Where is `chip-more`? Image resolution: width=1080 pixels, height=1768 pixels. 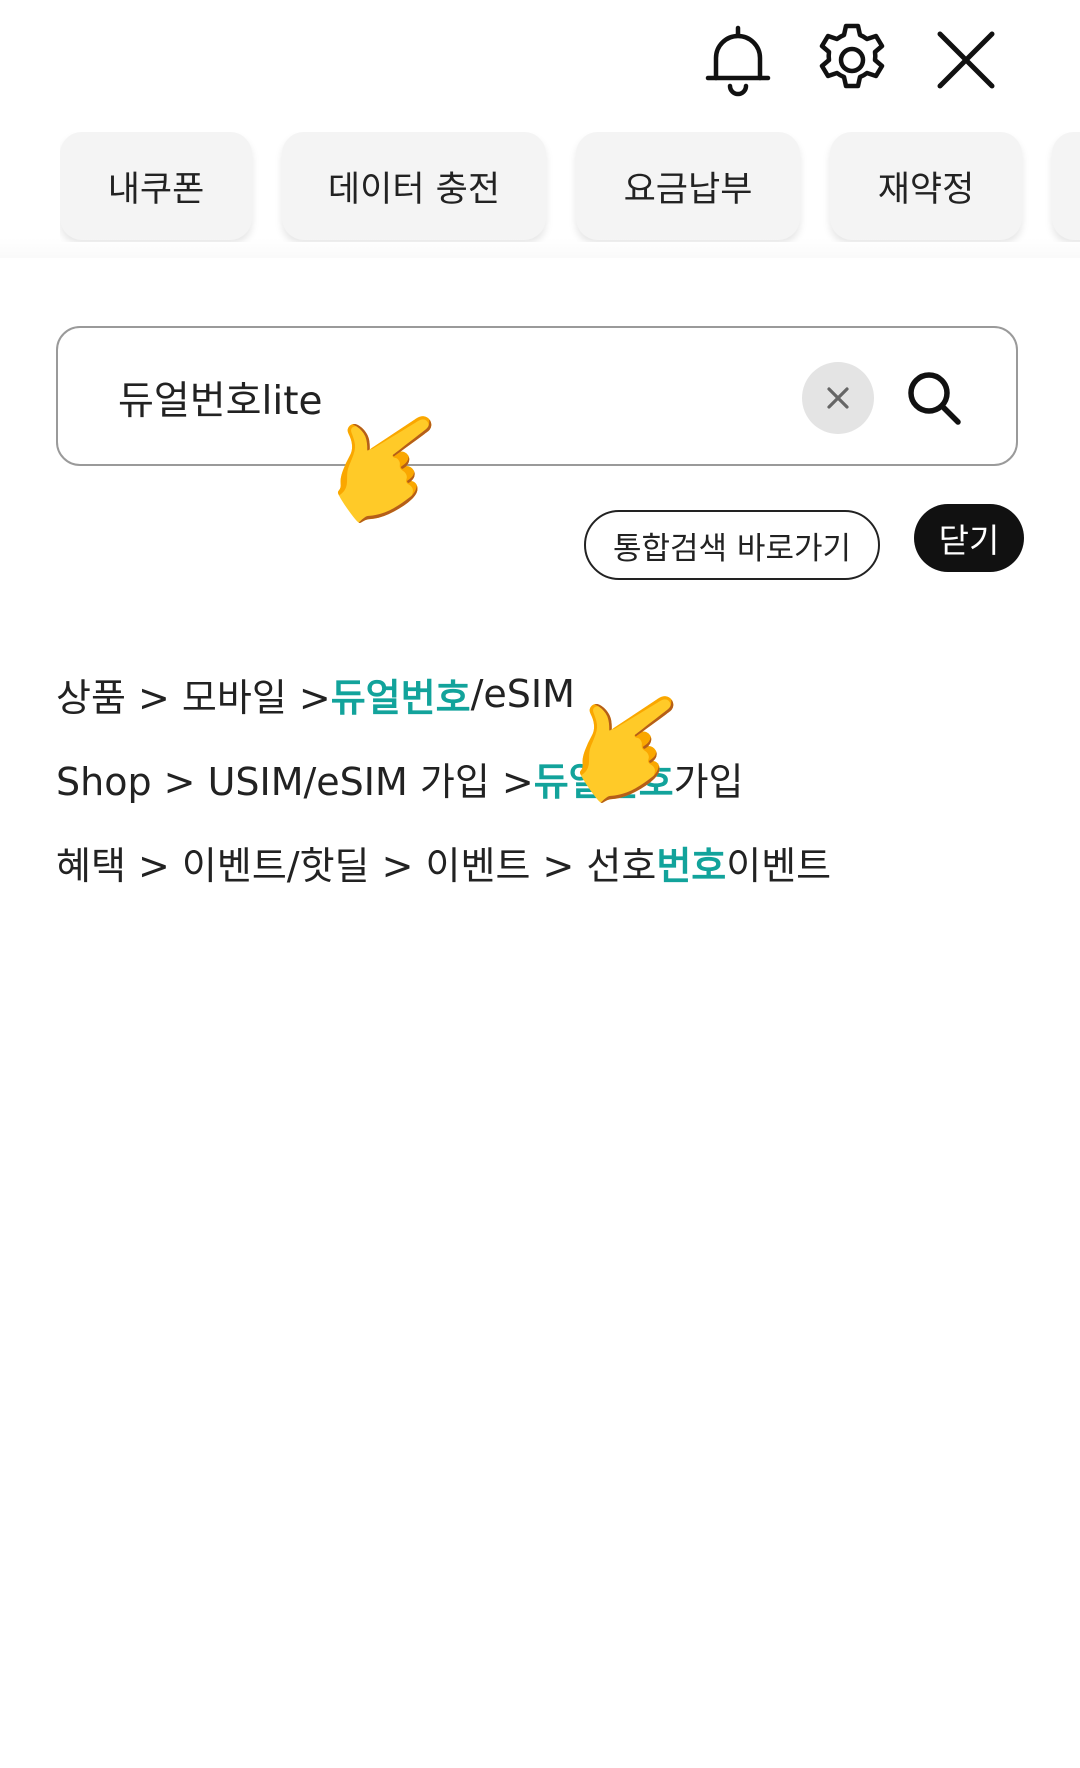
chip-more is located at coordinates (1066, 186).